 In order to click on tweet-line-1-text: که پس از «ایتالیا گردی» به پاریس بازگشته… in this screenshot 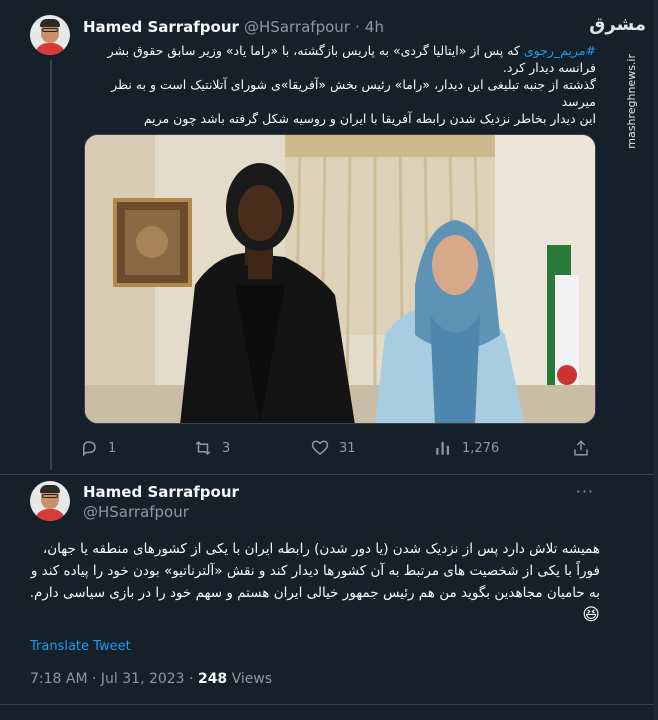, I will do `click(315, 50)`.